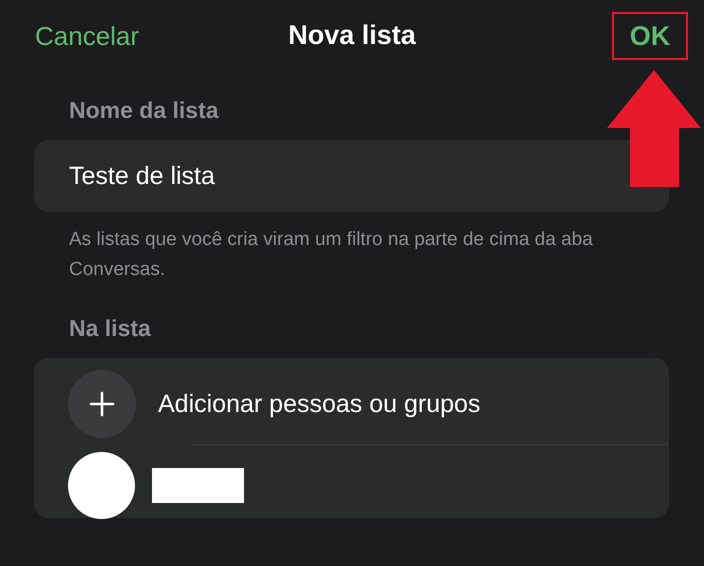  I want to click on ok-button: OK, so click(650, 36).